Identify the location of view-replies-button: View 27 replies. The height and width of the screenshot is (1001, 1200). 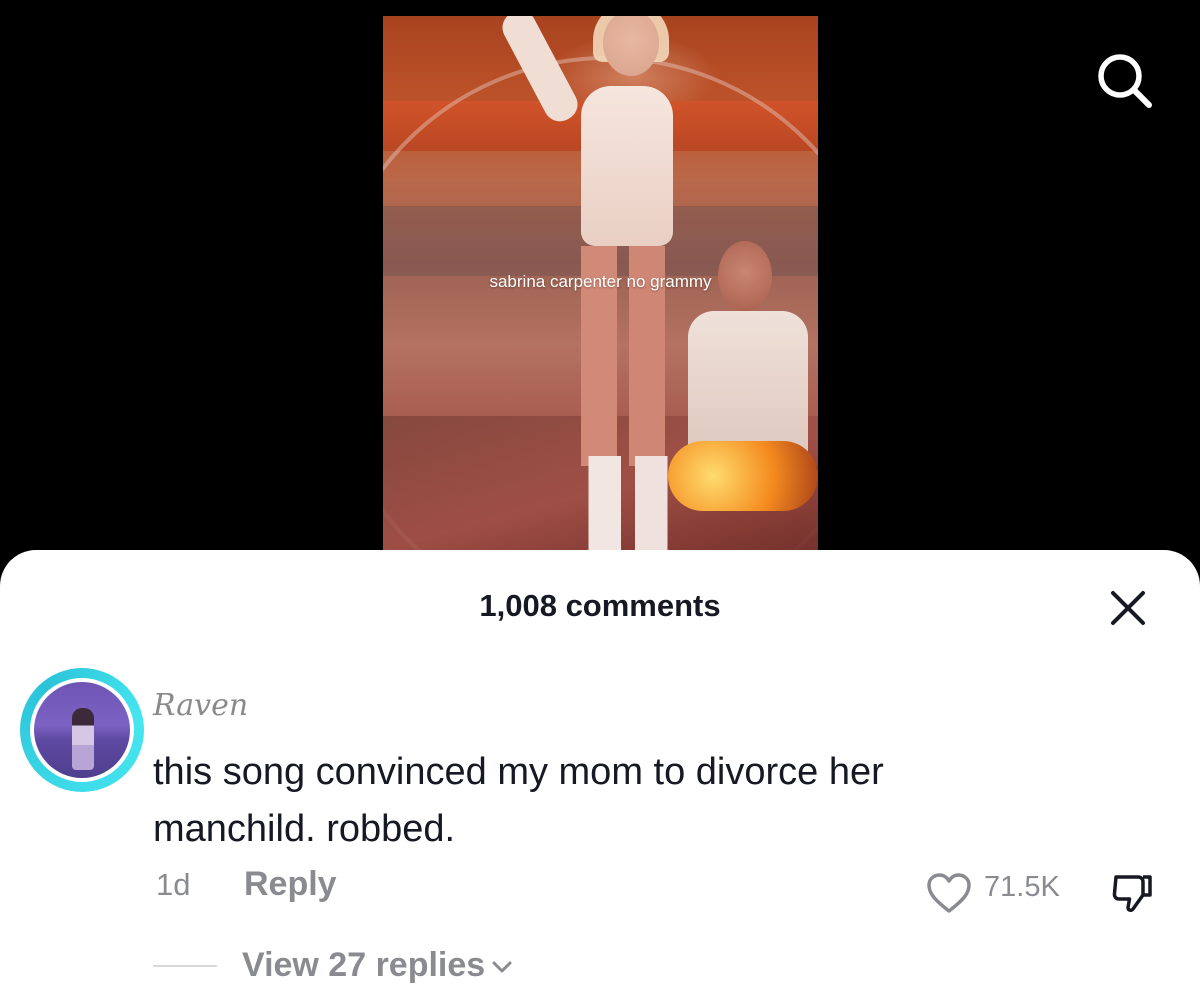
(377, 965).